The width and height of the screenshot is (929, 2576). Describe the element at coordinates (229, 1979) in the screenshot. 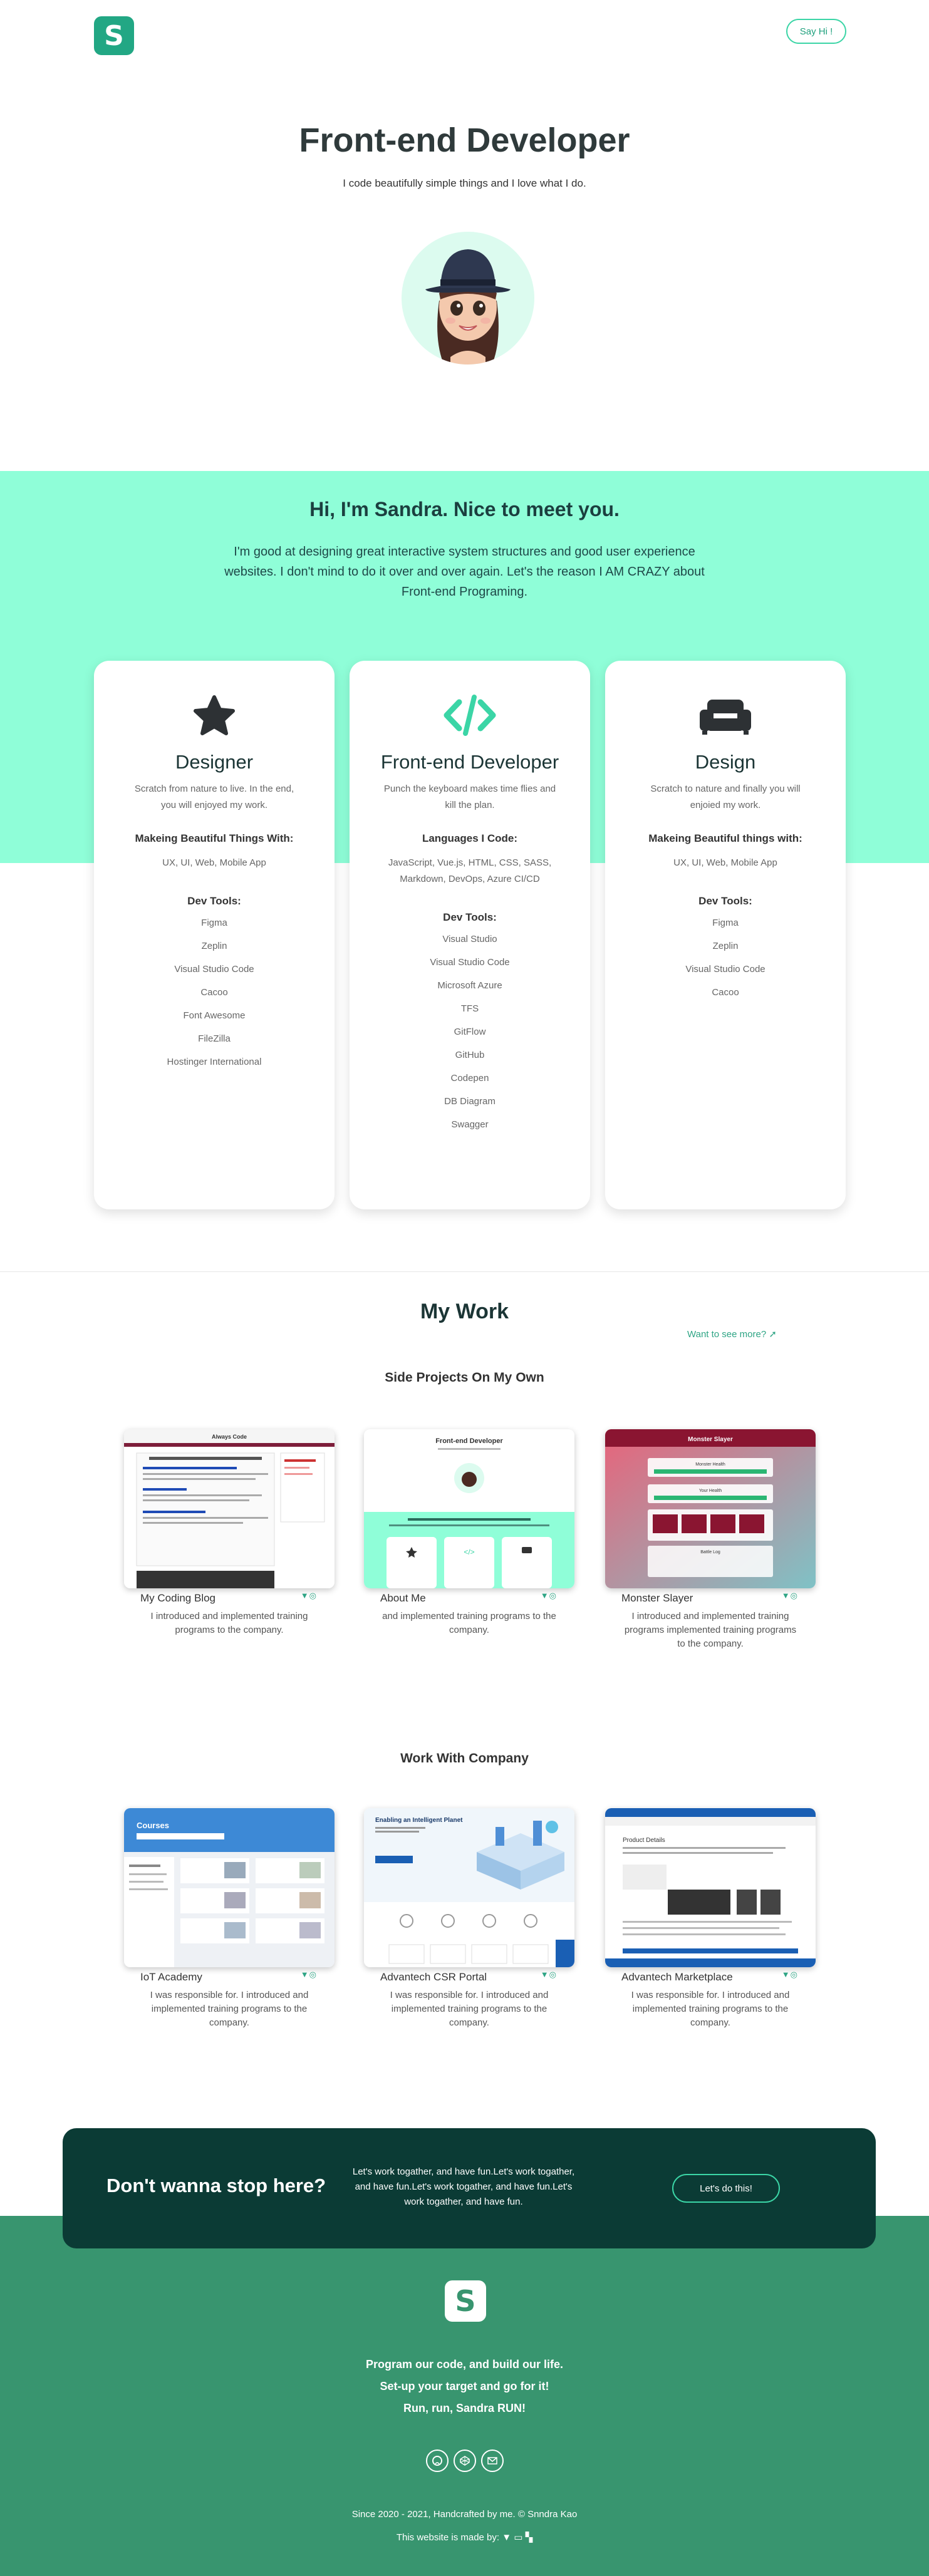

I see `project-meta: IoT Academy ▼◎` at that location.